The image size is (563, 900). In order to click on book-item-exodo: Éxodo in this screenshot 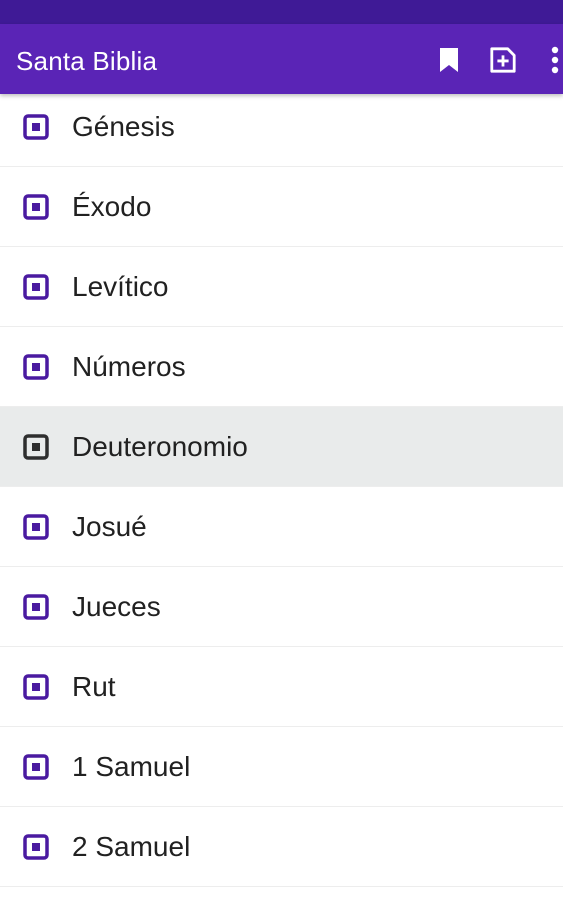, I will do `click(281, 207)`.